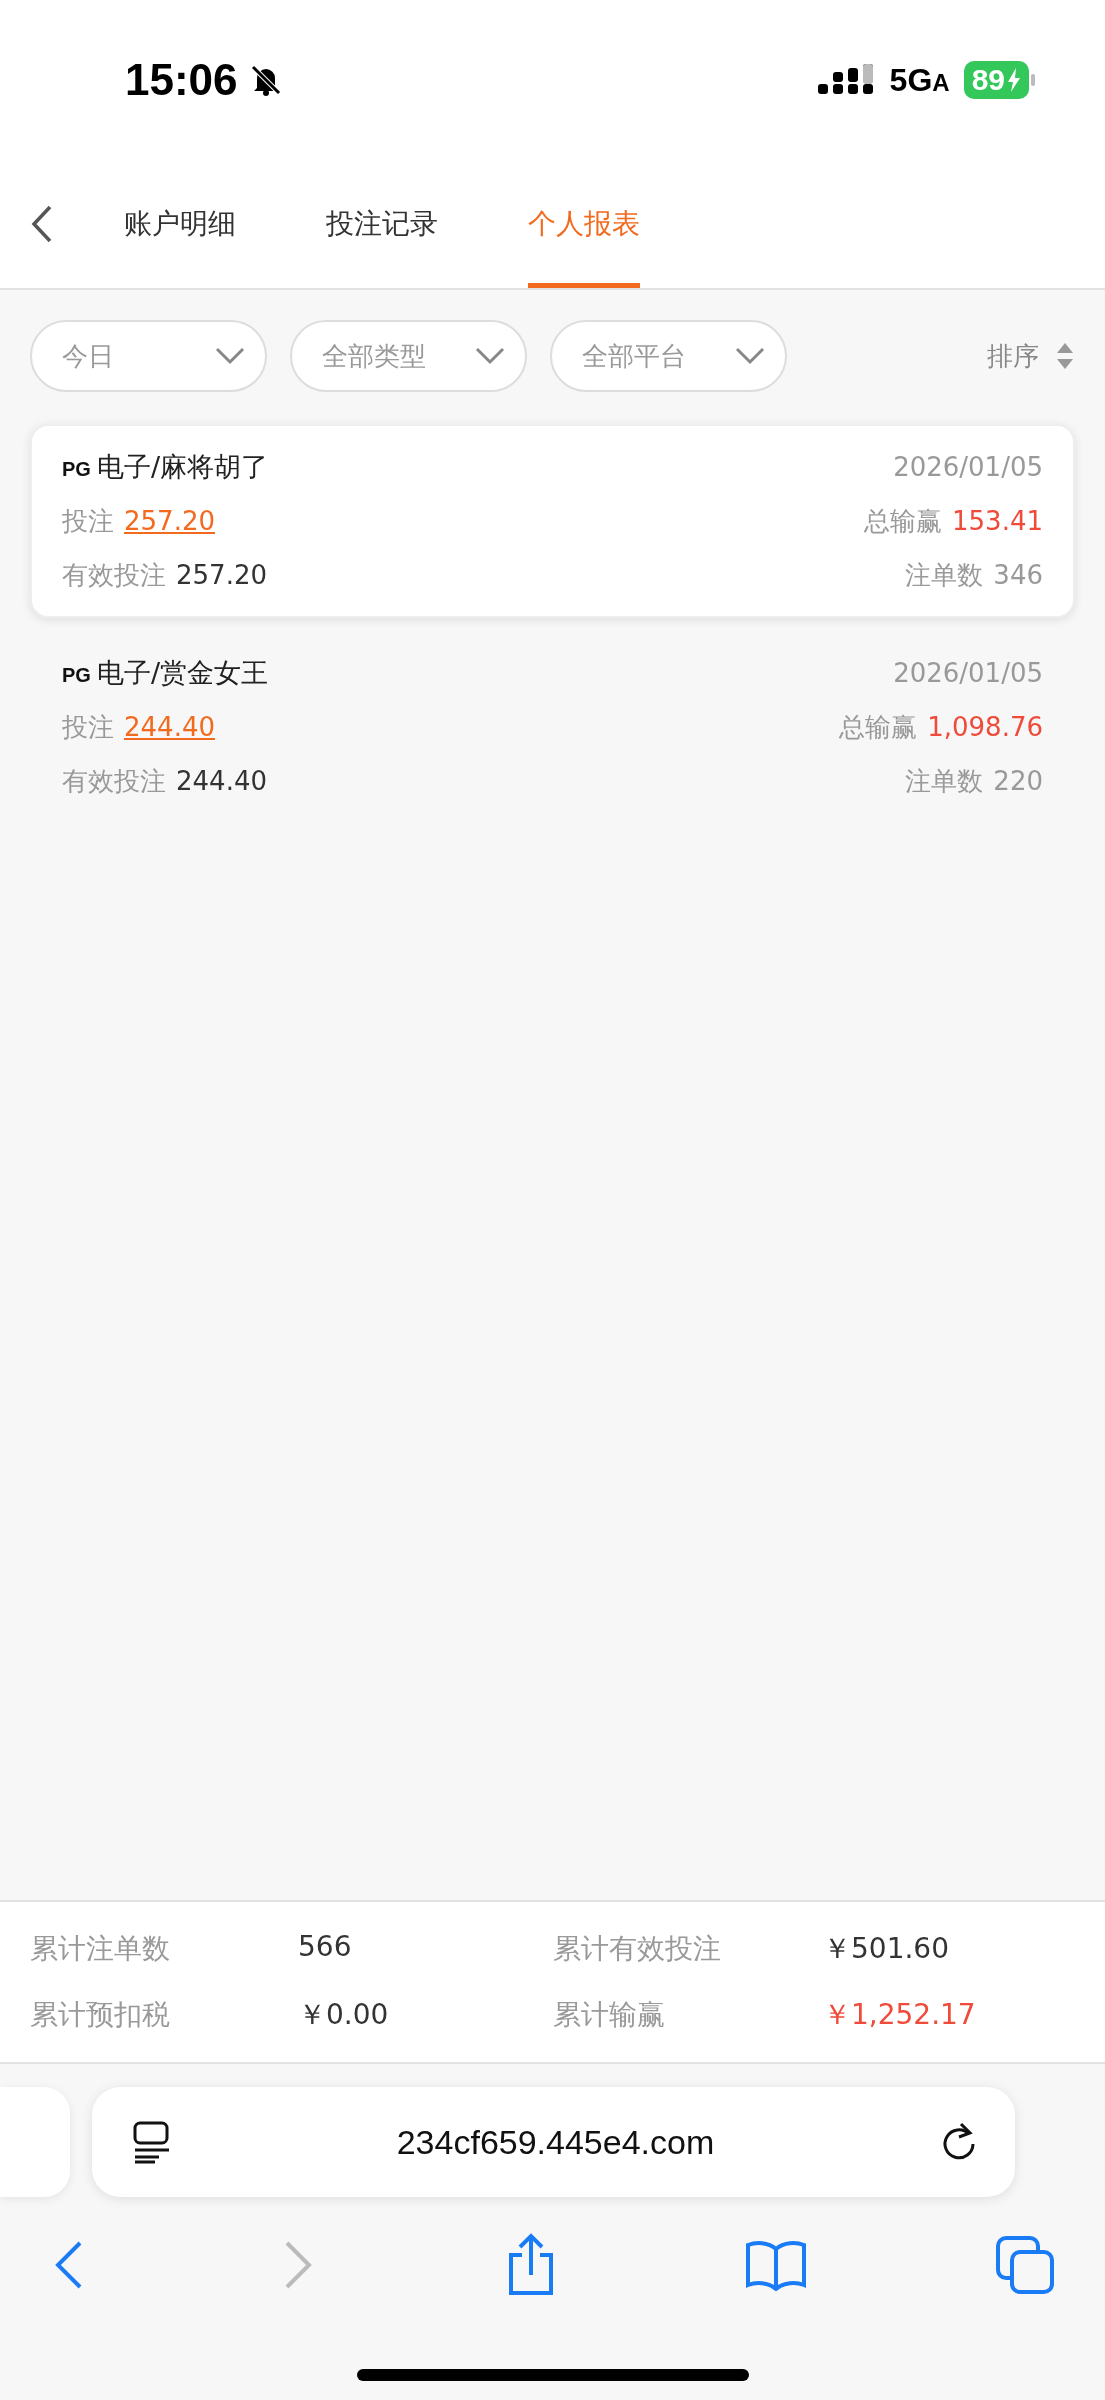 The height and width of the screenshot is (2400, 1105). I want to click on summary-value: ￥501.60, so click(886, 1949).